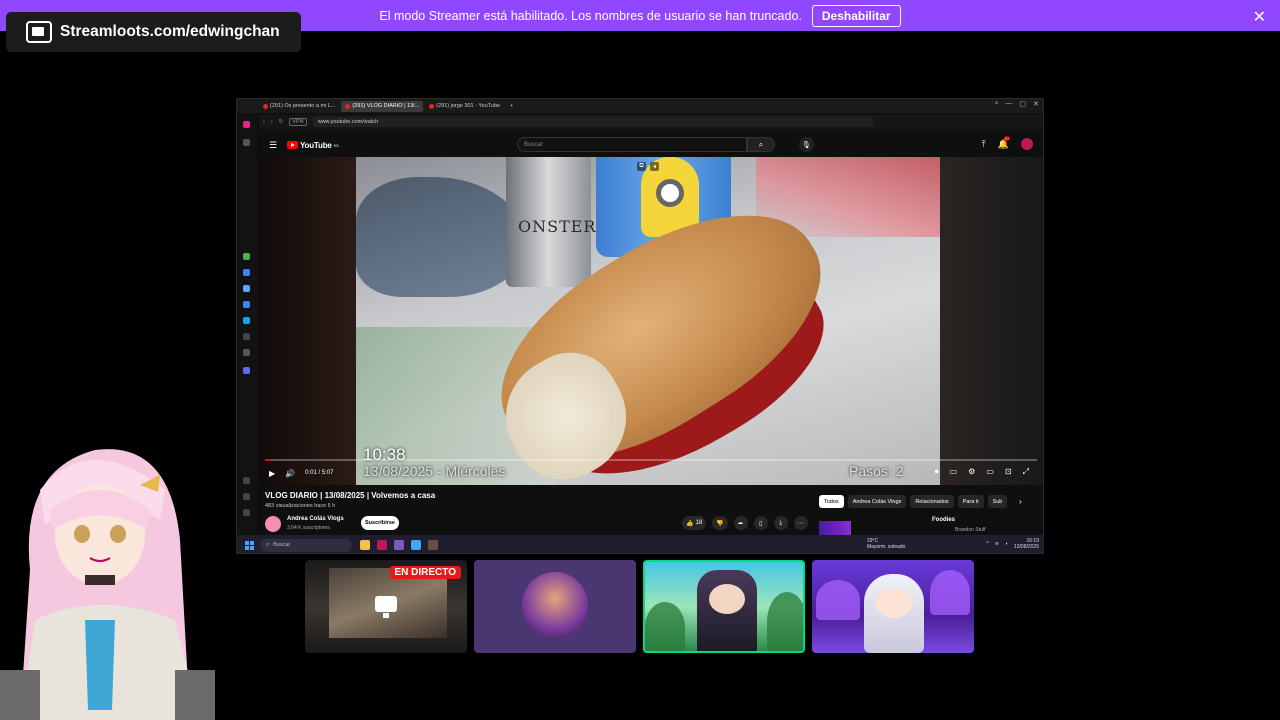 This screenshot has width=1280, height=720. I want to click on settings-gear-icon: ⚙, so click(971, 472).